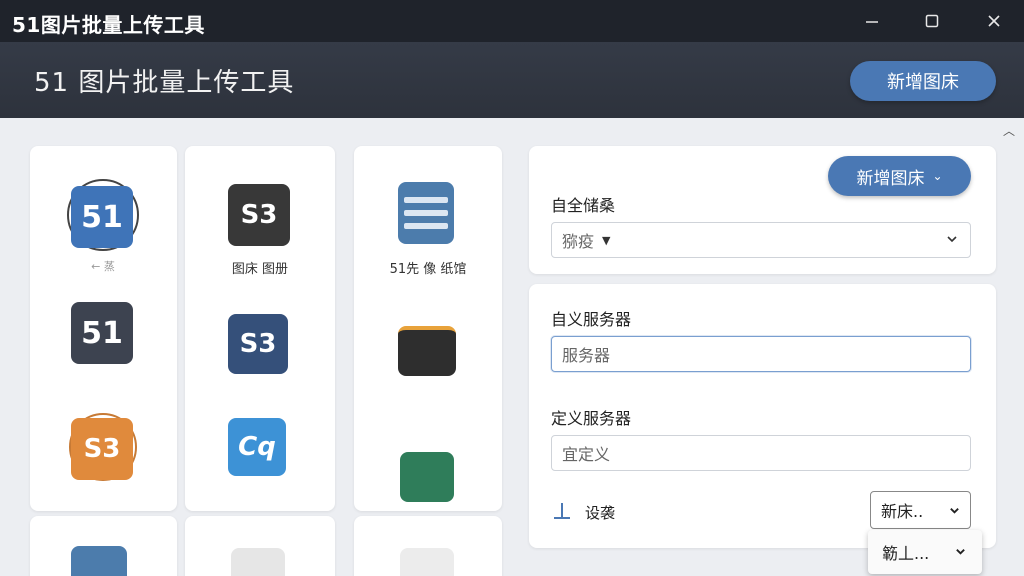 This screenshot has width=1024, height=576. Describe the element at coordinates (586, 454) in the screenshot. I see `custom-server-placeholder: 宜定义` at that location.